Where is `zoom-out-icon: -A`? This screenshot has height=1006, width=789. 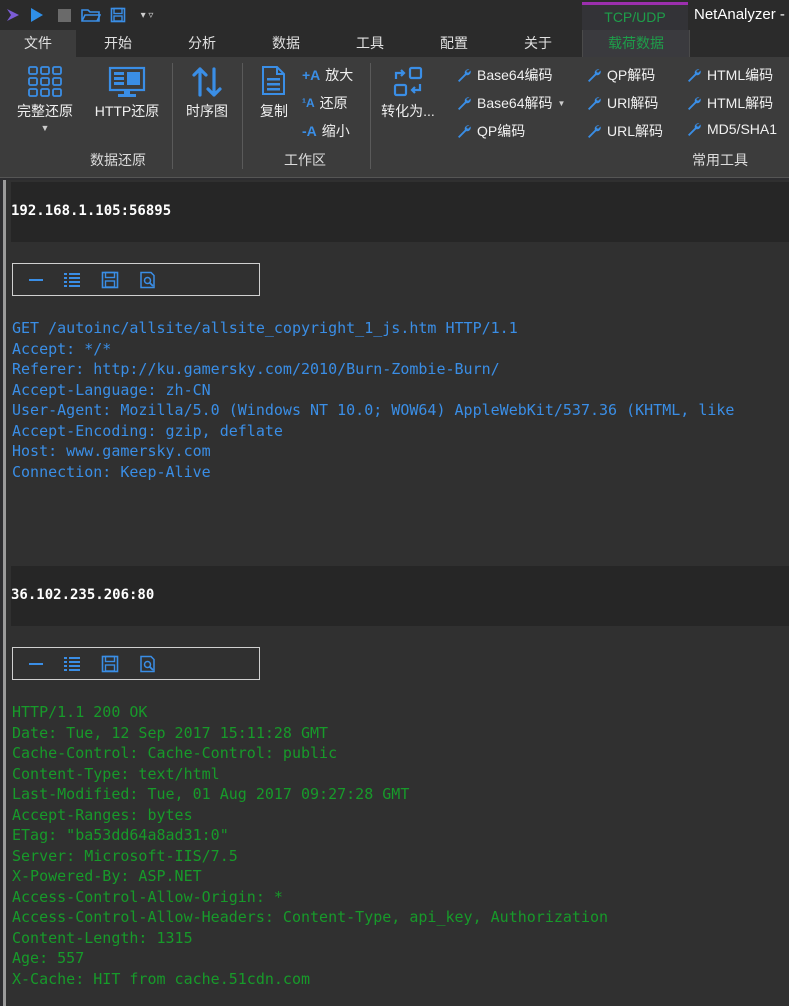
zoom-out-icon: -A is located at coordinates (309, 131).